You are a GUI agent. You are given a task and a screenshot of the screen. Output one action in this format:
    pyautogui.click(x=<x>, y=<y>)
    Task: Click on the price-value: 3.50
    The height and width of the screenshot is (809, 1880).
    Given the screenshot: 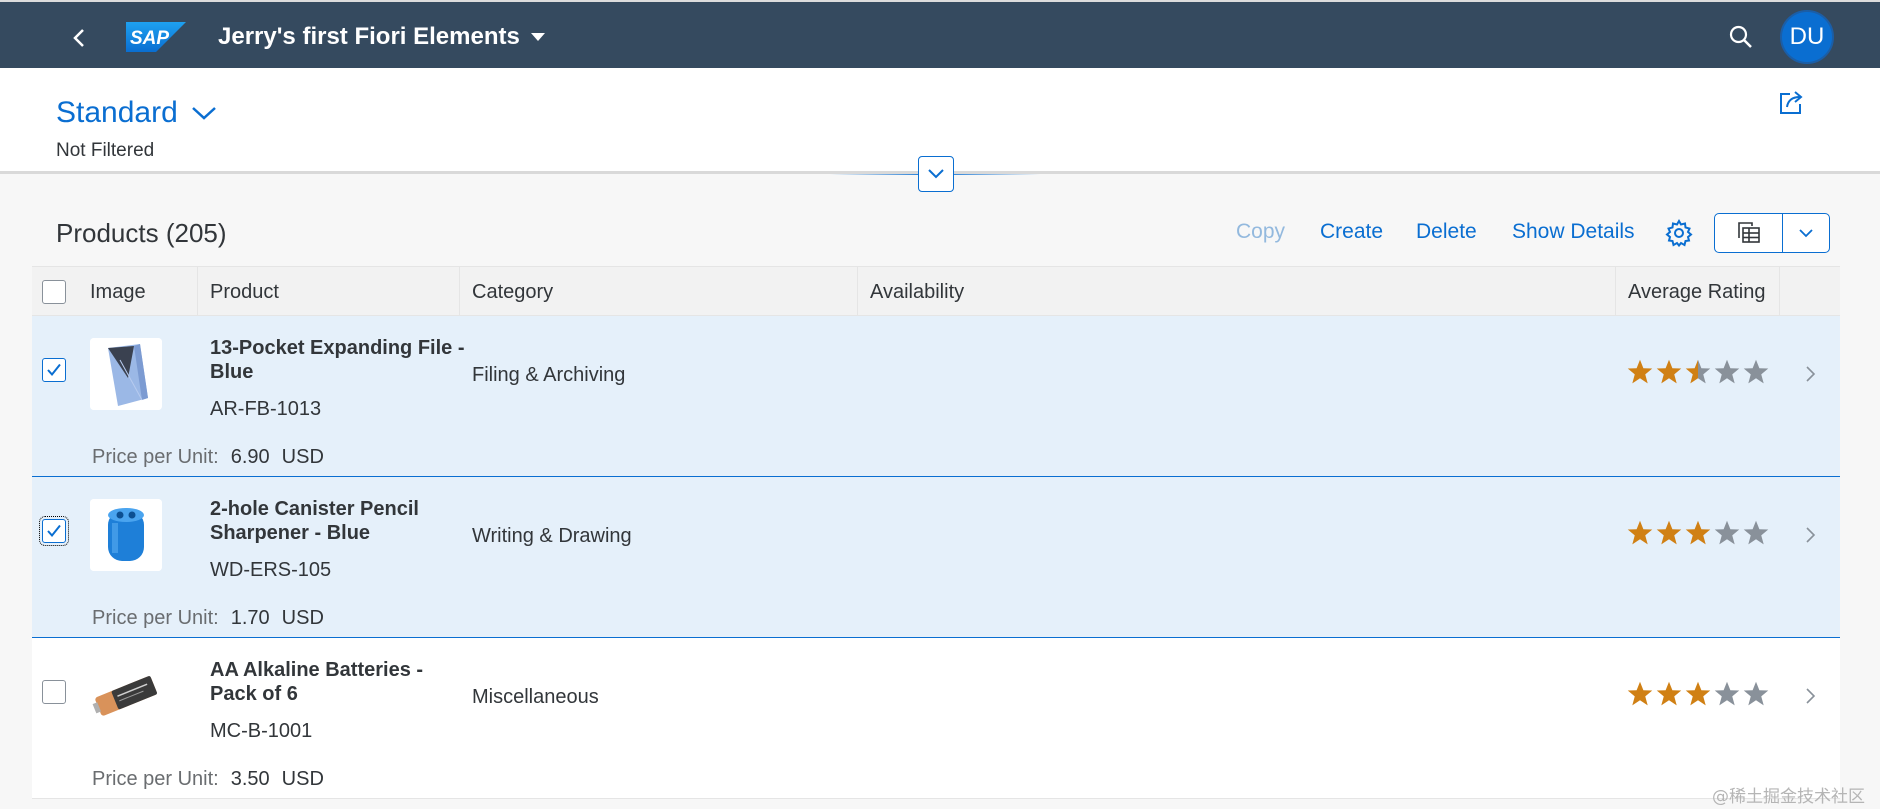 What is the action you would take?
    pyautogui.click(x=250, y=779)
    